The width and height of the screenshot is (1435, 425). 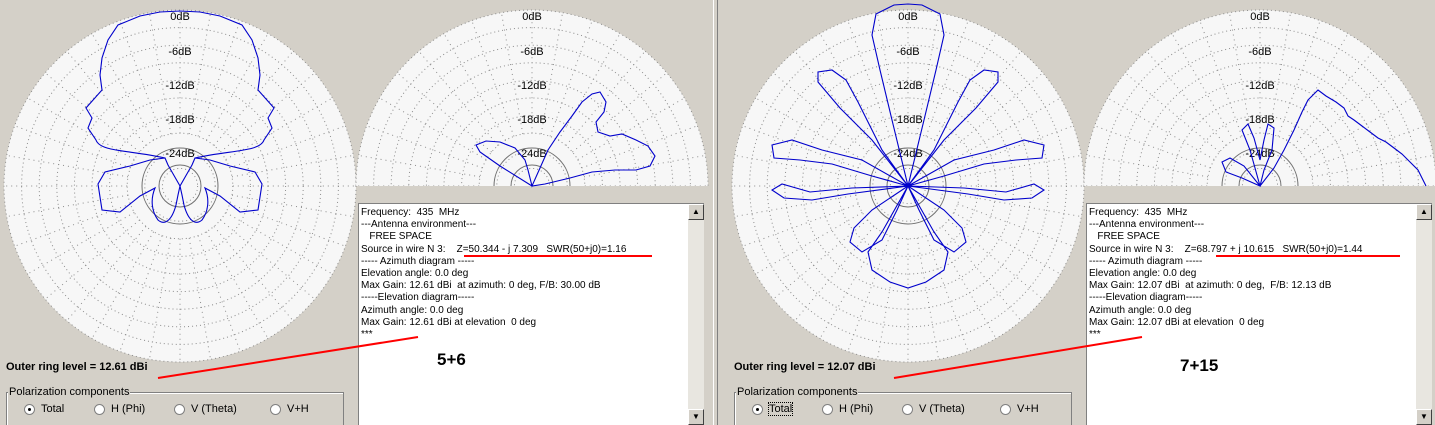 What do you see at coordinates (805, 367) in the screenshot?
I see `outer-ring-level: Outer ring level = 12.07 dBi` at bounding box center [805, 367].